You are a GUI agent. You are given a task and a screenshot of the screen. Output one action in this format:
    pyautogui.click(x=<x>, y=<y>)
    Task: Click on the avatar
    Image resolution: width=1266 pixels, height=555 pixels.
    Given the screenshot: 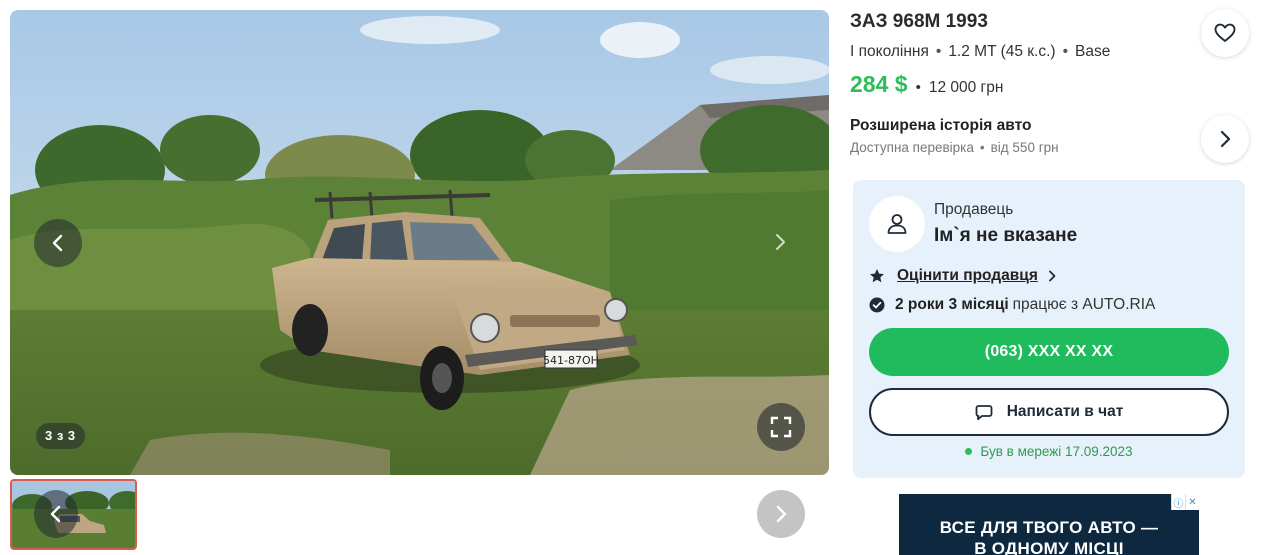 What is the action you would take?
    pyautogui.click(x=897, y=224)
    